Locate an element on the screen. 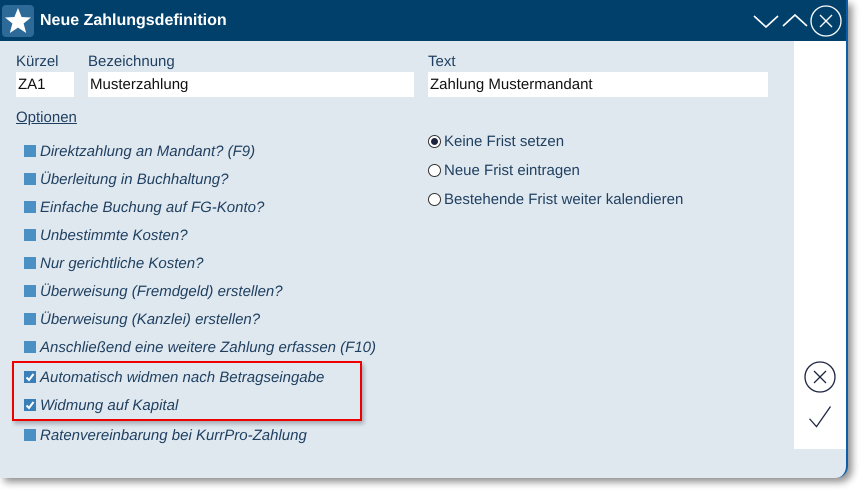 The image size is (867, 493). cancel-icon is located at coordinates (820, 377).